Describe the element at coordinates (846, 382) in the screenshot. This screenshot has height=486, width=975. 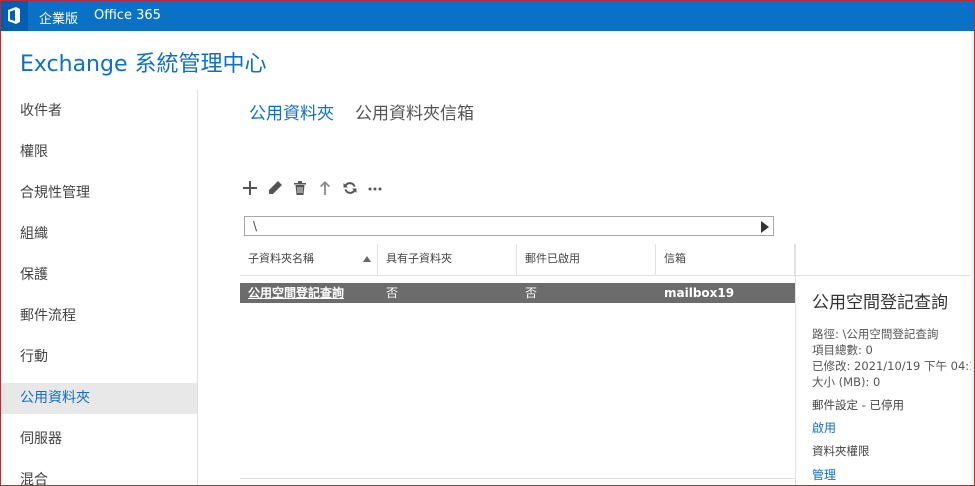
I see `details-size: 大小 (MB): 0` at that location.